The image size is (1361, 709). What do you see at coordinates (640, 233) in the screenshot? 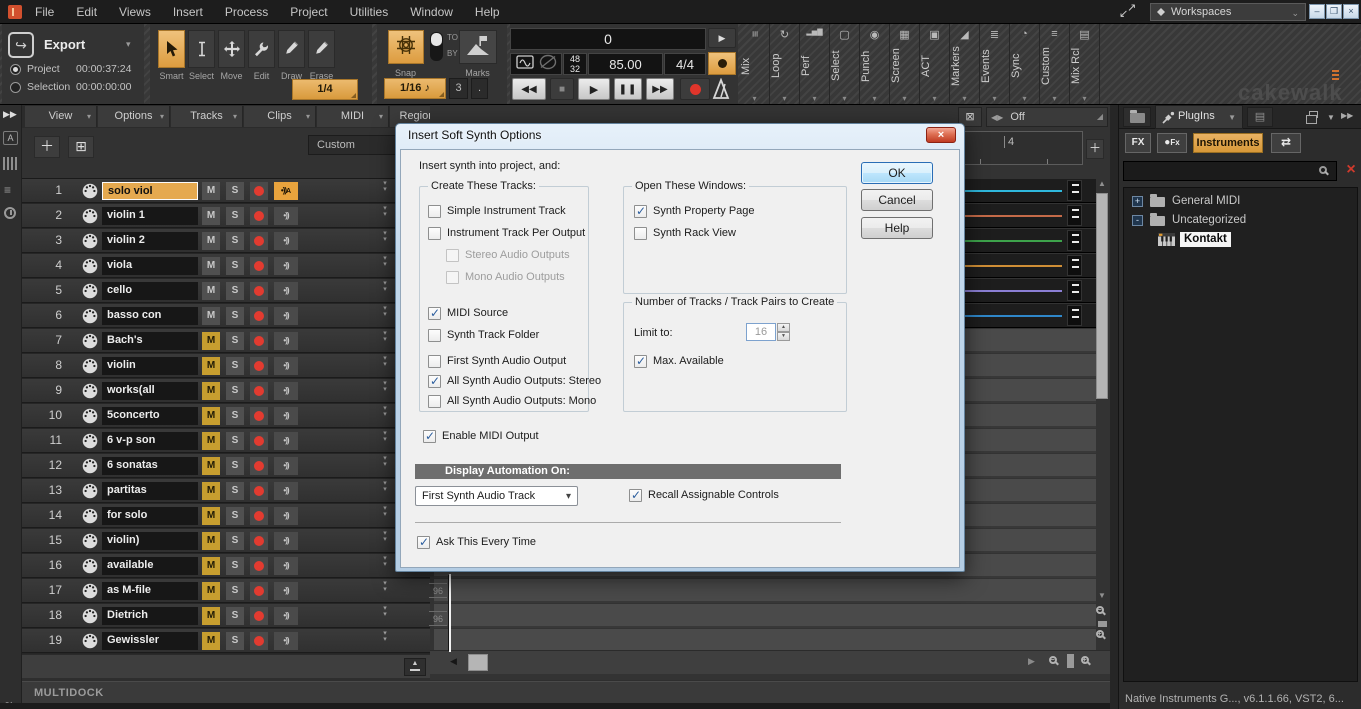
I see `open-synth-rack-view-checkbox` at bounding box center [640, 233].